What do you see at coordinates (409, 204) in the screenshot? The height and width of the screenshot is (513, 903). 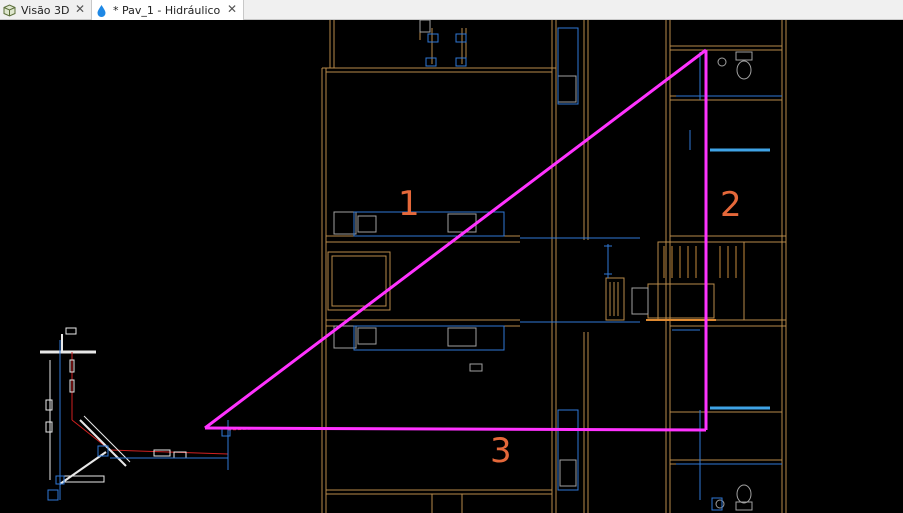 I see `label-side-1: 1` at bounding box center [409, 204].